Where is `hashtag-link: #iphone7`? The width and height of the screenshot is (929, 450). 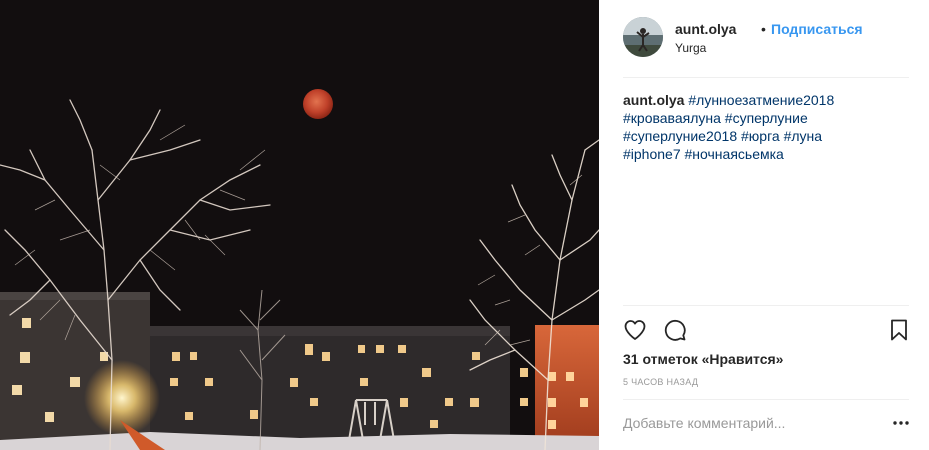
hashtag-link: #iphone7 is located at coordinates (652, 154).